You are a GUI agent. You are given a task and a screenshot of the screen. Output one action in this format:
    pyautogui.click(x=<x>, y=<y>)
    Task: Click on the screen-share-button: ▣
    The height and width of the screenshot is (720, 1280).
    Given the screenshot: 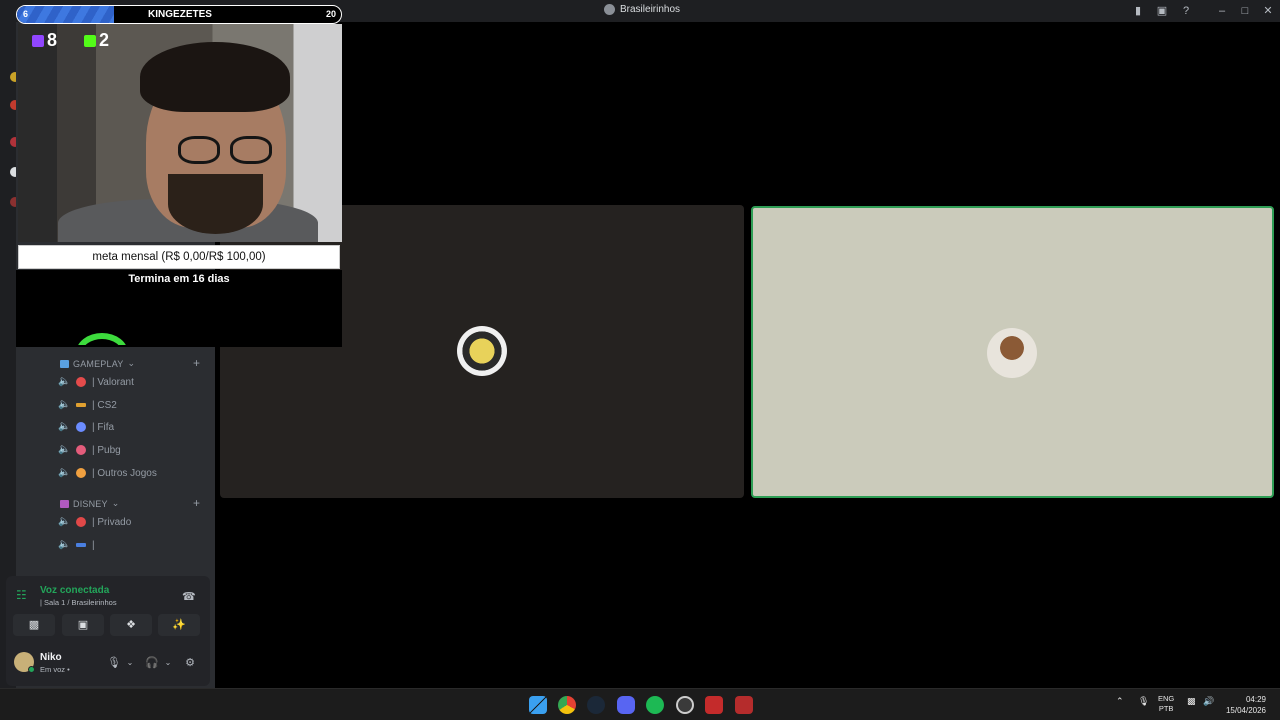 What is the action you would take?
    pyautogui.click(x=83, y=625)
    